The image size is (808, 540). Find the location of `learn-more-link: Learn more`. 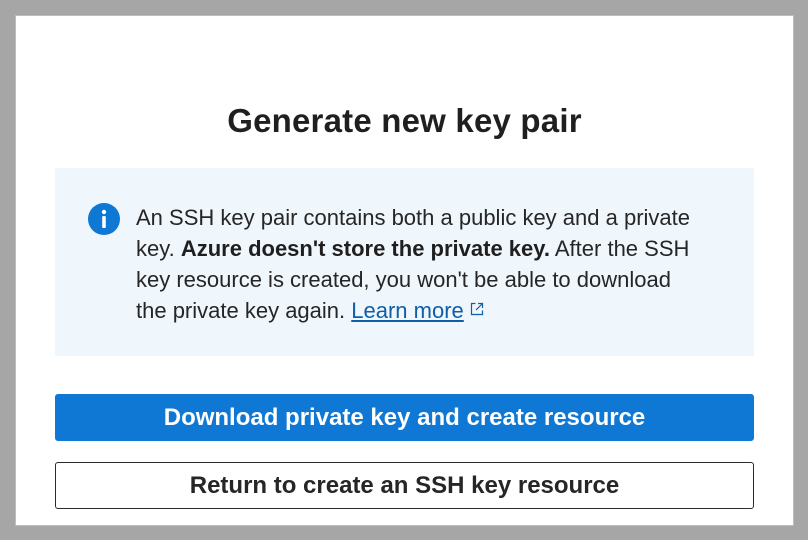

learn-more-link: Learn more is located at coordinates (418, 310).